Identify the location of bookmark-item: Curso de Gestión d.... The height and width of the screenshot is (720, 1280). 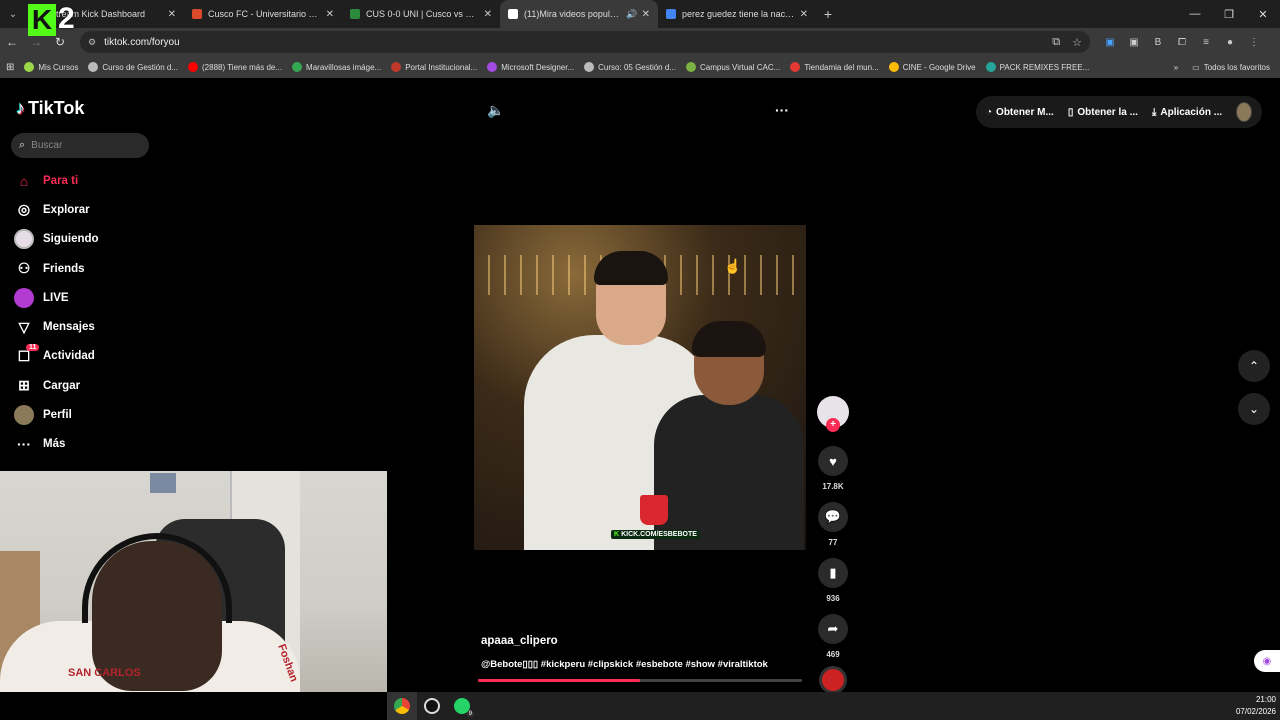
(133, 67).